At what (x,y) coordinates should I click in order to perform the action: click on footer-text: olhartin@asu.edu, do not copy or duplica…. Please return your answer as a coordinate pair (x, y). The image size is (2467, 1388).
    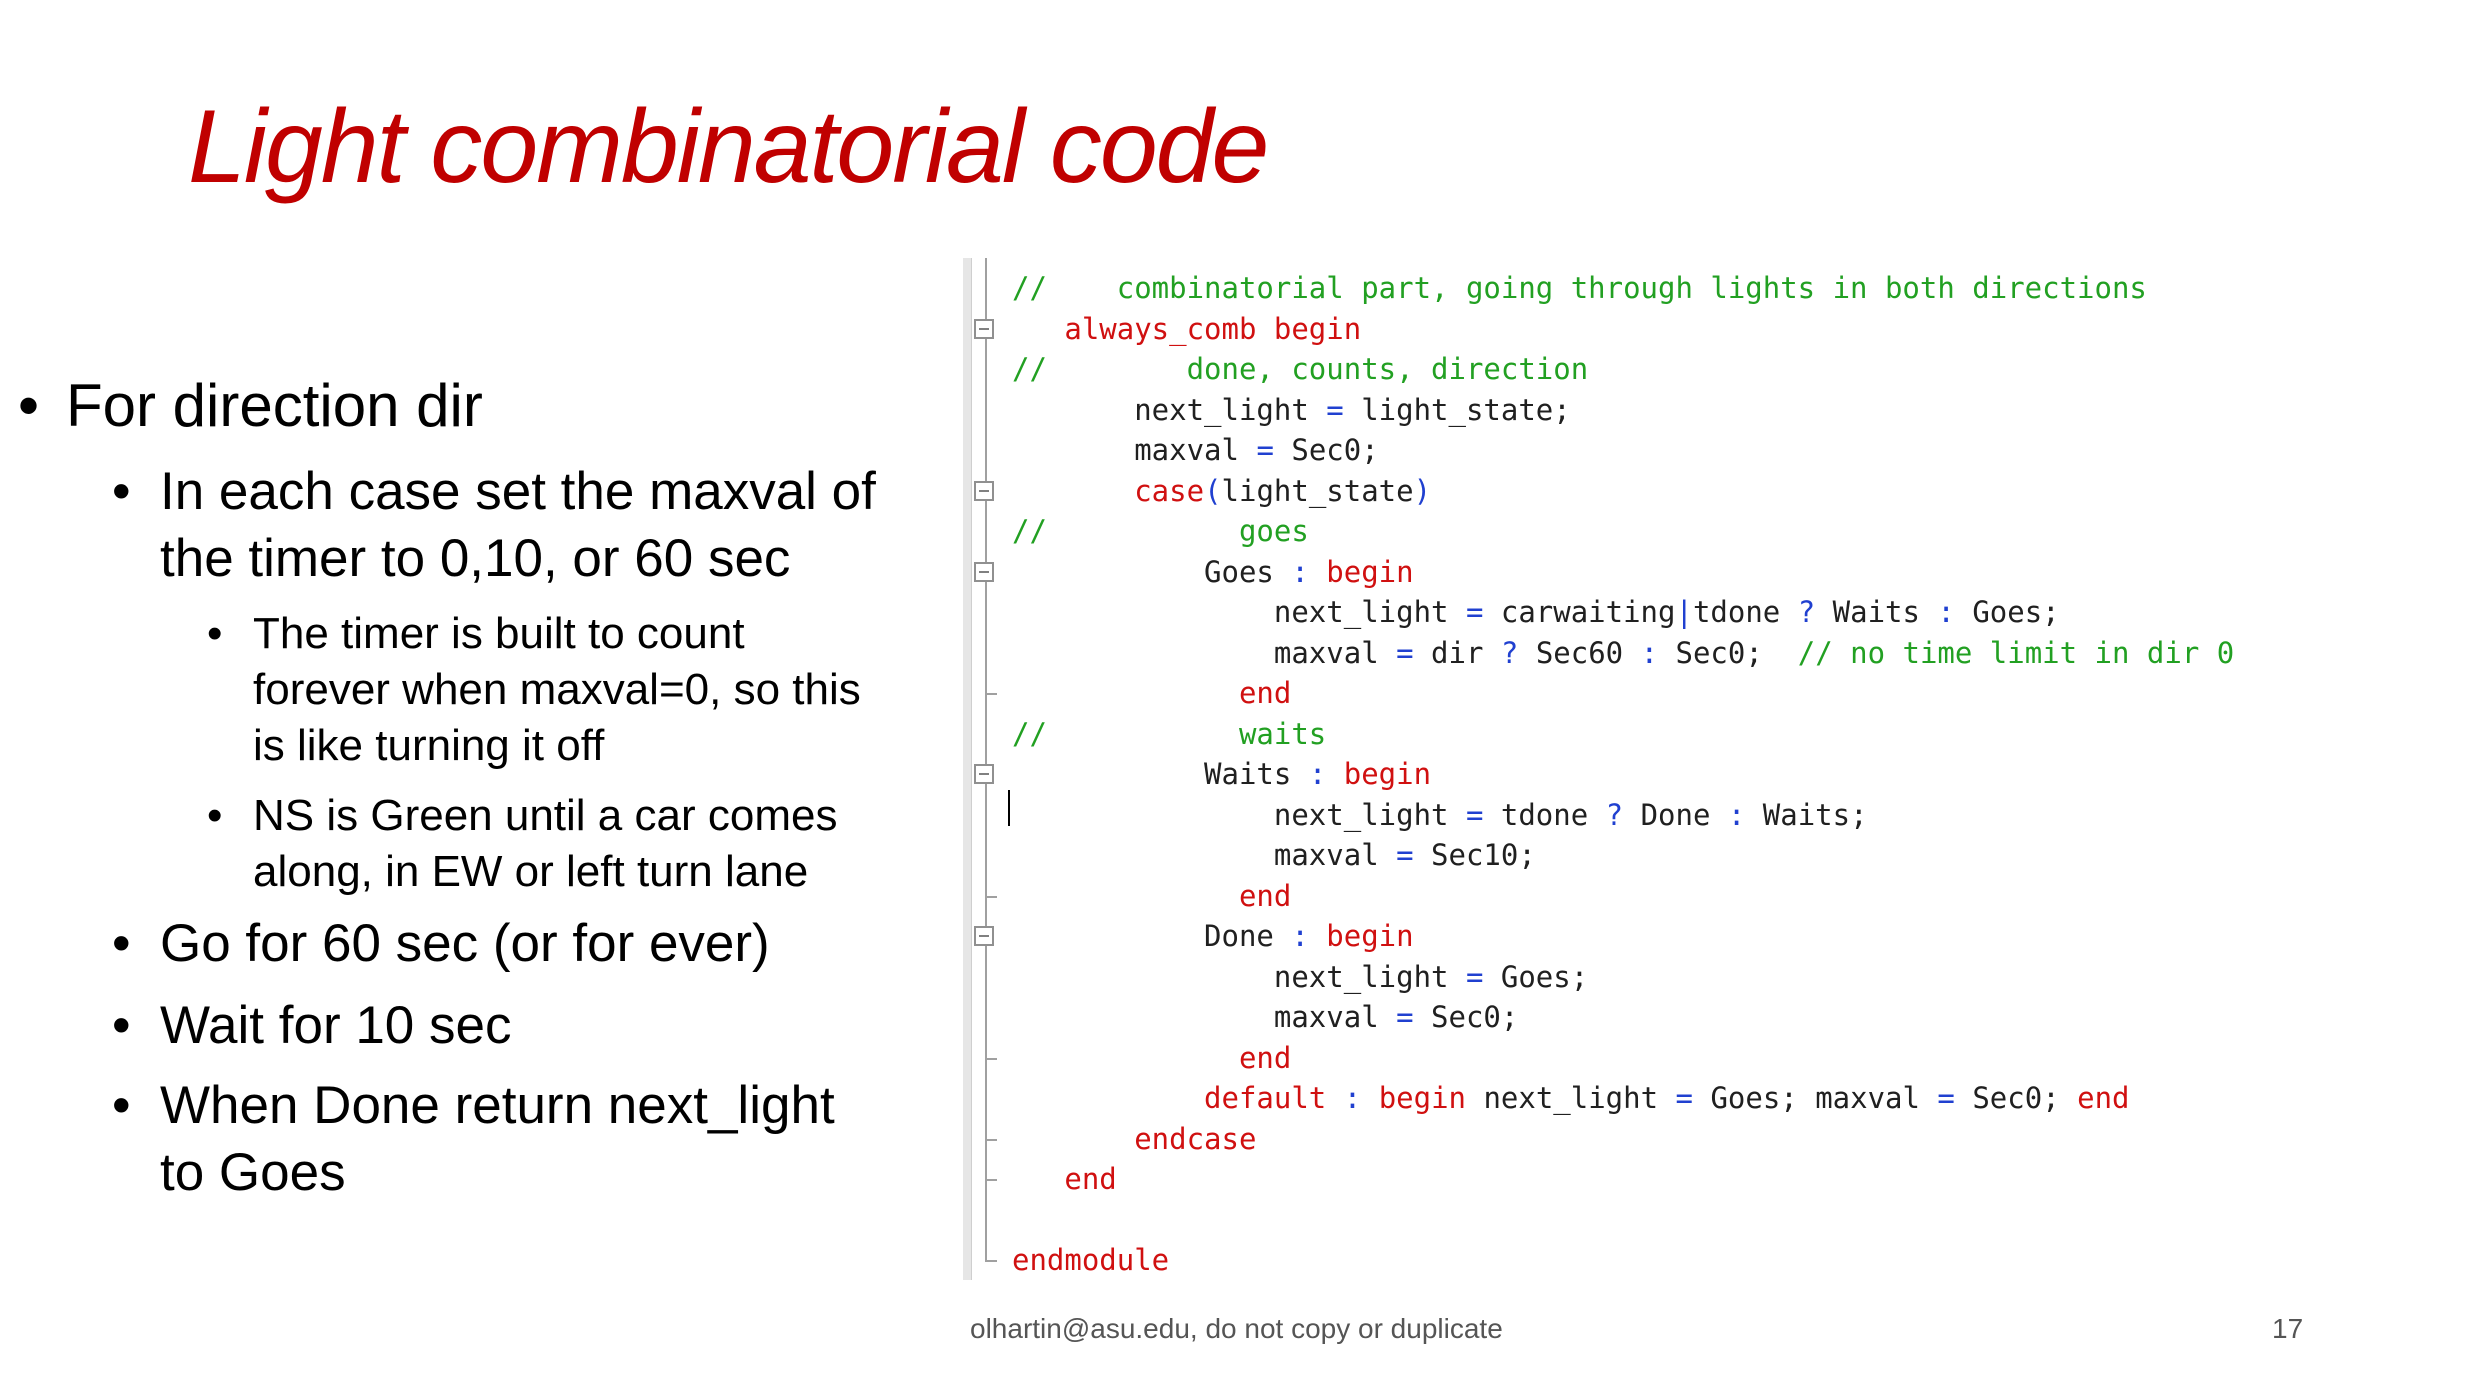
    Looking at the image, I should click on (1236, 1328).